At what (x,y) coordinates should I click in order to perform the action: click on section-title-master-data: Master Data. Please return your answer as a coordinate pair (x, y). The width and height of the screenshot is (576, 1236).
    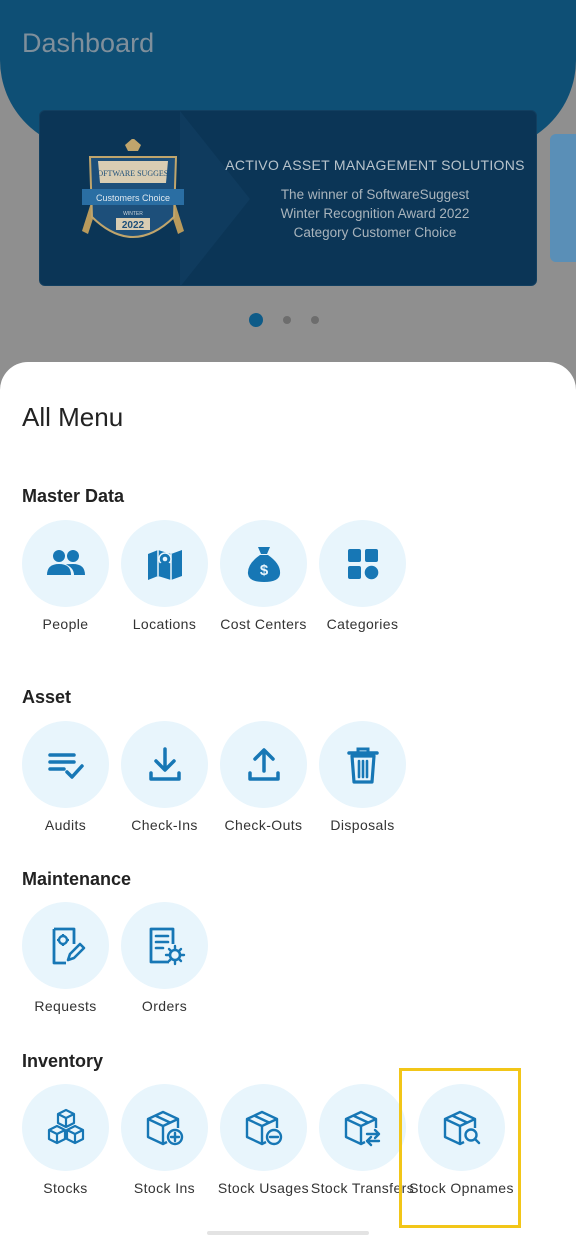
    Looking at the image, I should click on (73, 496).